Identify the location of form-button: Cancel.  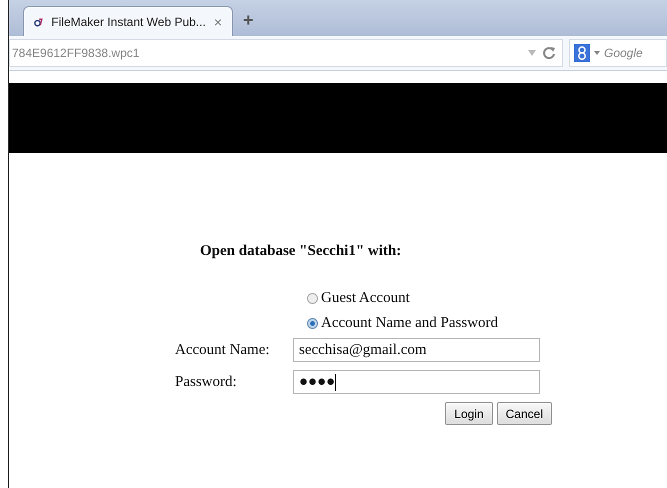
(524, 413).